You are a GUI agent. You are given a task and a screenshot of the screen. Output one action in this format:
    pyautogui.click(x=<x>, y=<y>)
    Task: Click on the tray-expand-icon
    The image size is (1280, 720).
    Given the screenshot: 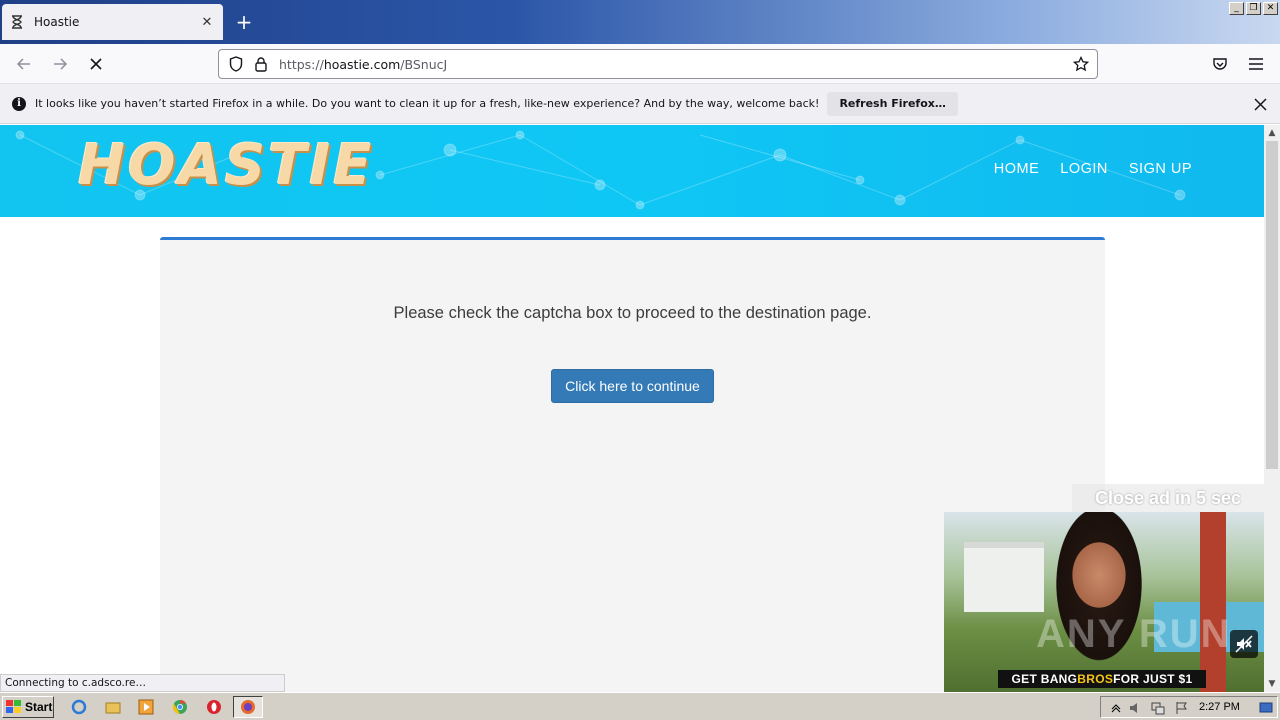 What is the action you would take?
    pyautogui.click(x=1116, y=708)
    